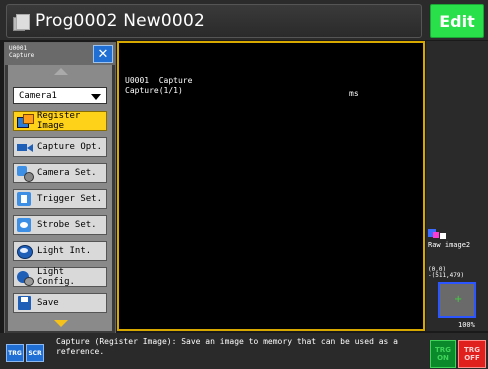 This screenshot has height=369, width=488. I want to click on menu-label: Register Image, so click(59, 121).